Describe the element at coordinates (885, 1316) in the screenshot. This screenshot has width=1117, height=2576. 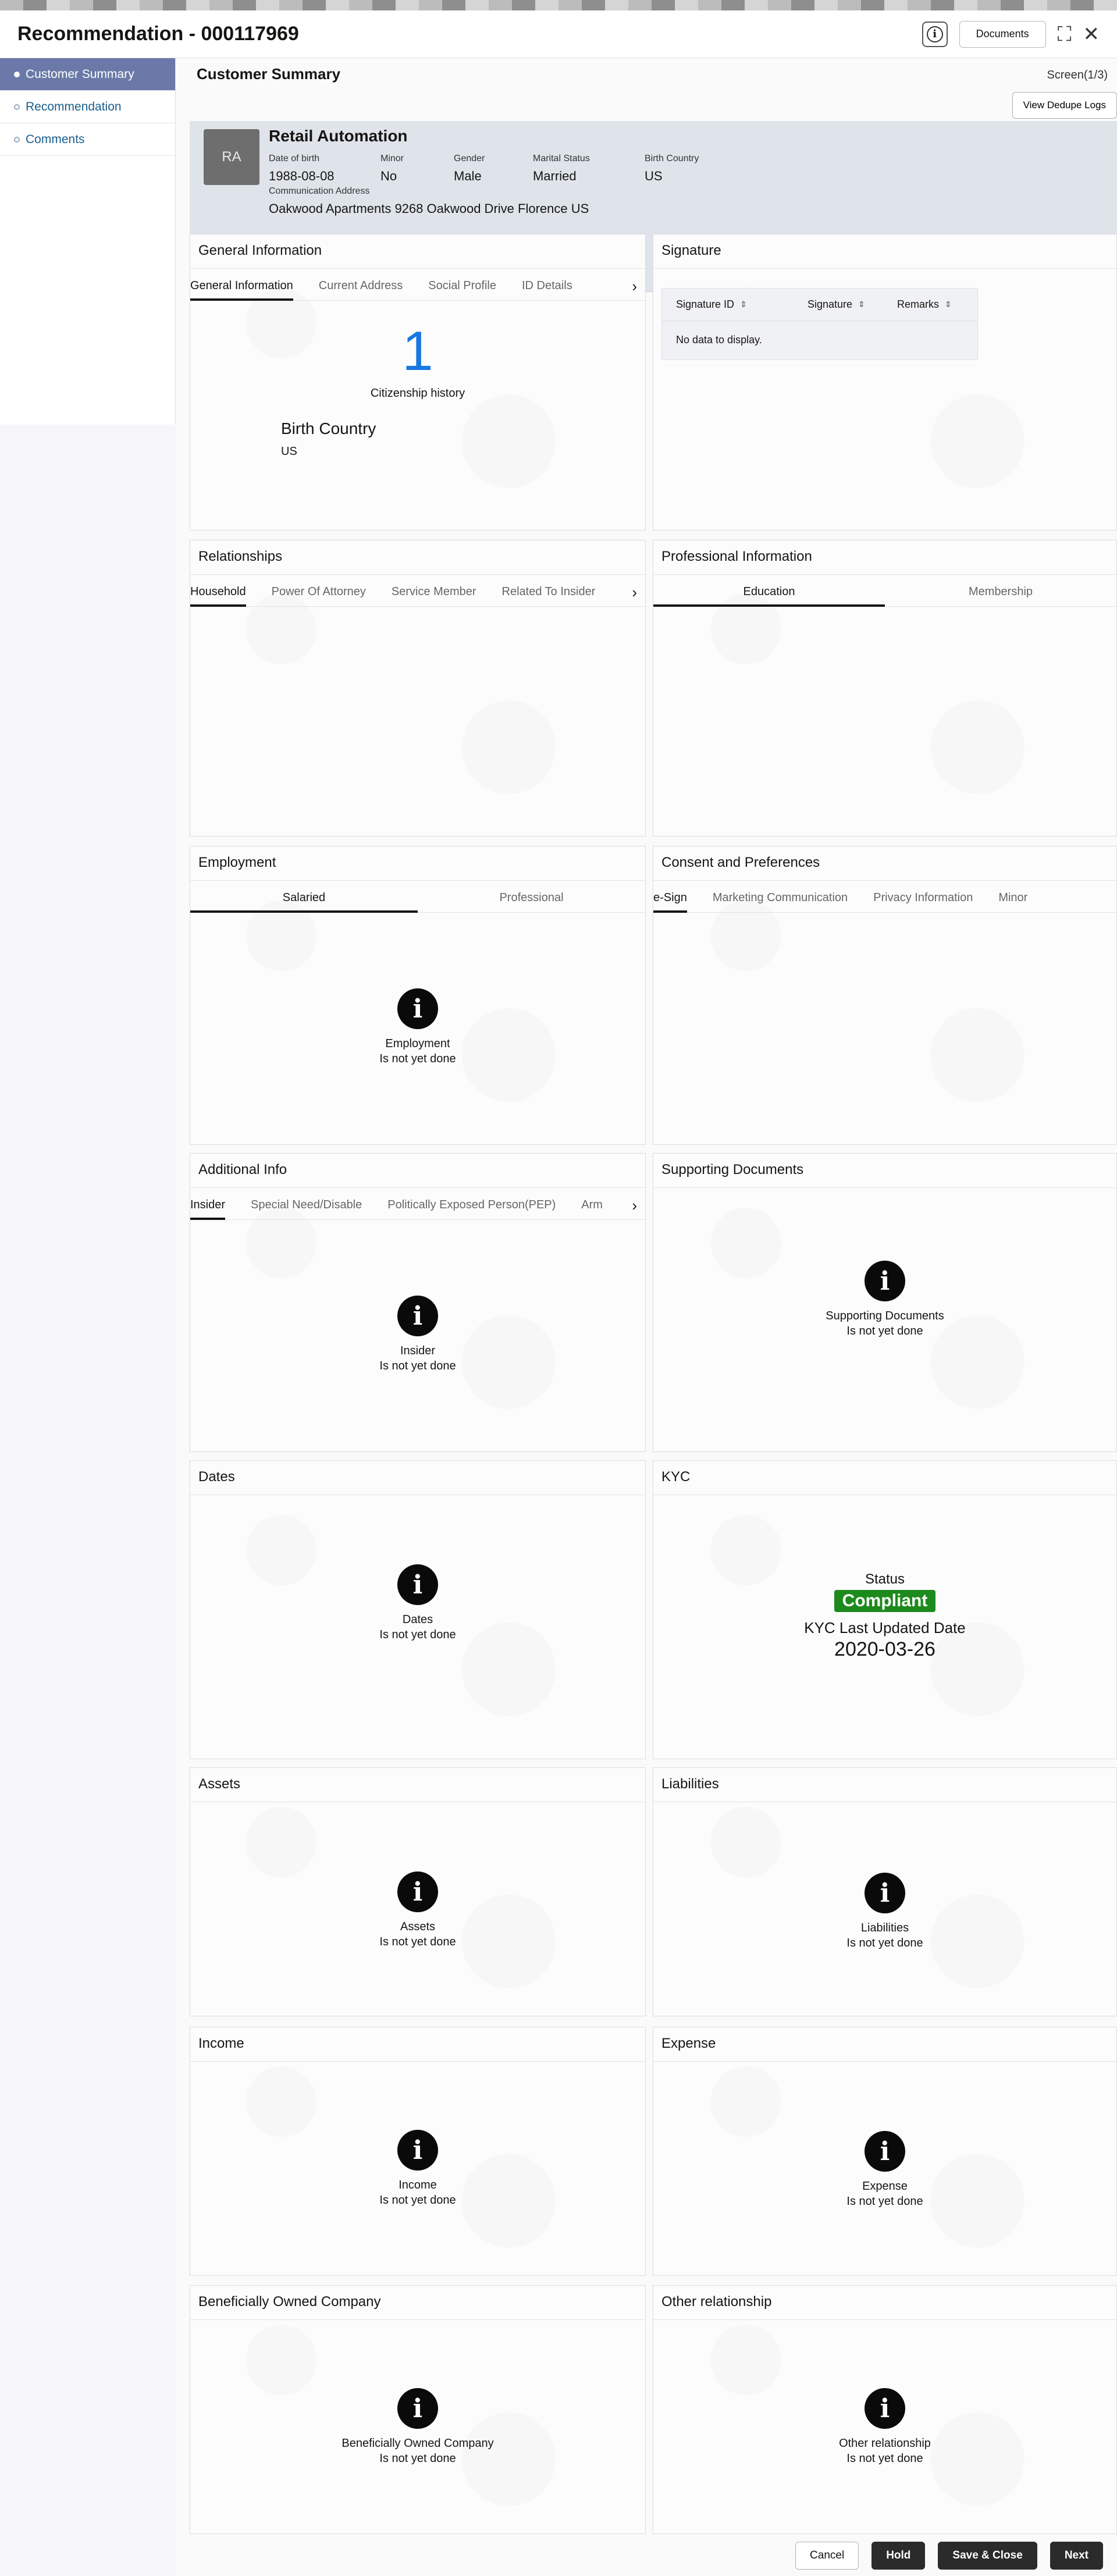
I see `empty-state-name: Supporting Documents` at that location.